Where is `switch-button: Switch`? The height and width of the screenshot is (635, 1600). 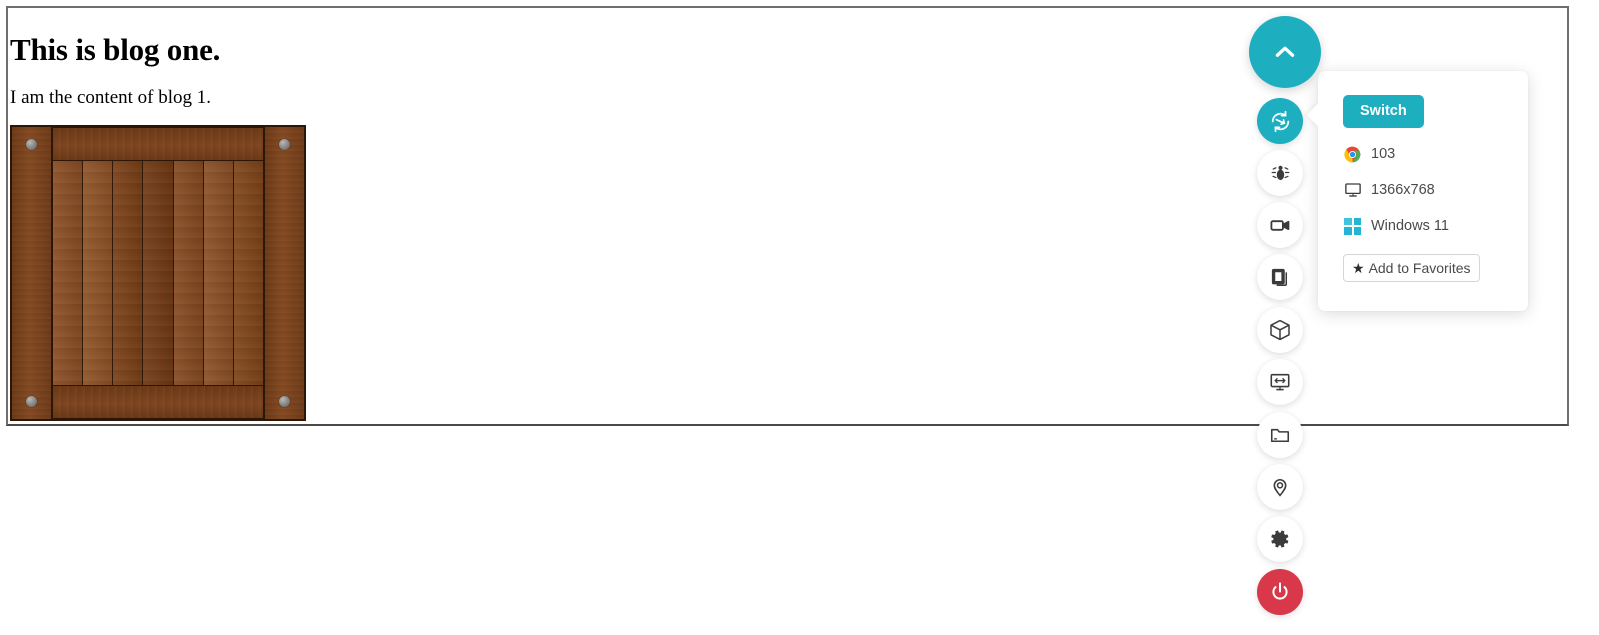 switch-button: Switch is located at coordinates (1383, 111).